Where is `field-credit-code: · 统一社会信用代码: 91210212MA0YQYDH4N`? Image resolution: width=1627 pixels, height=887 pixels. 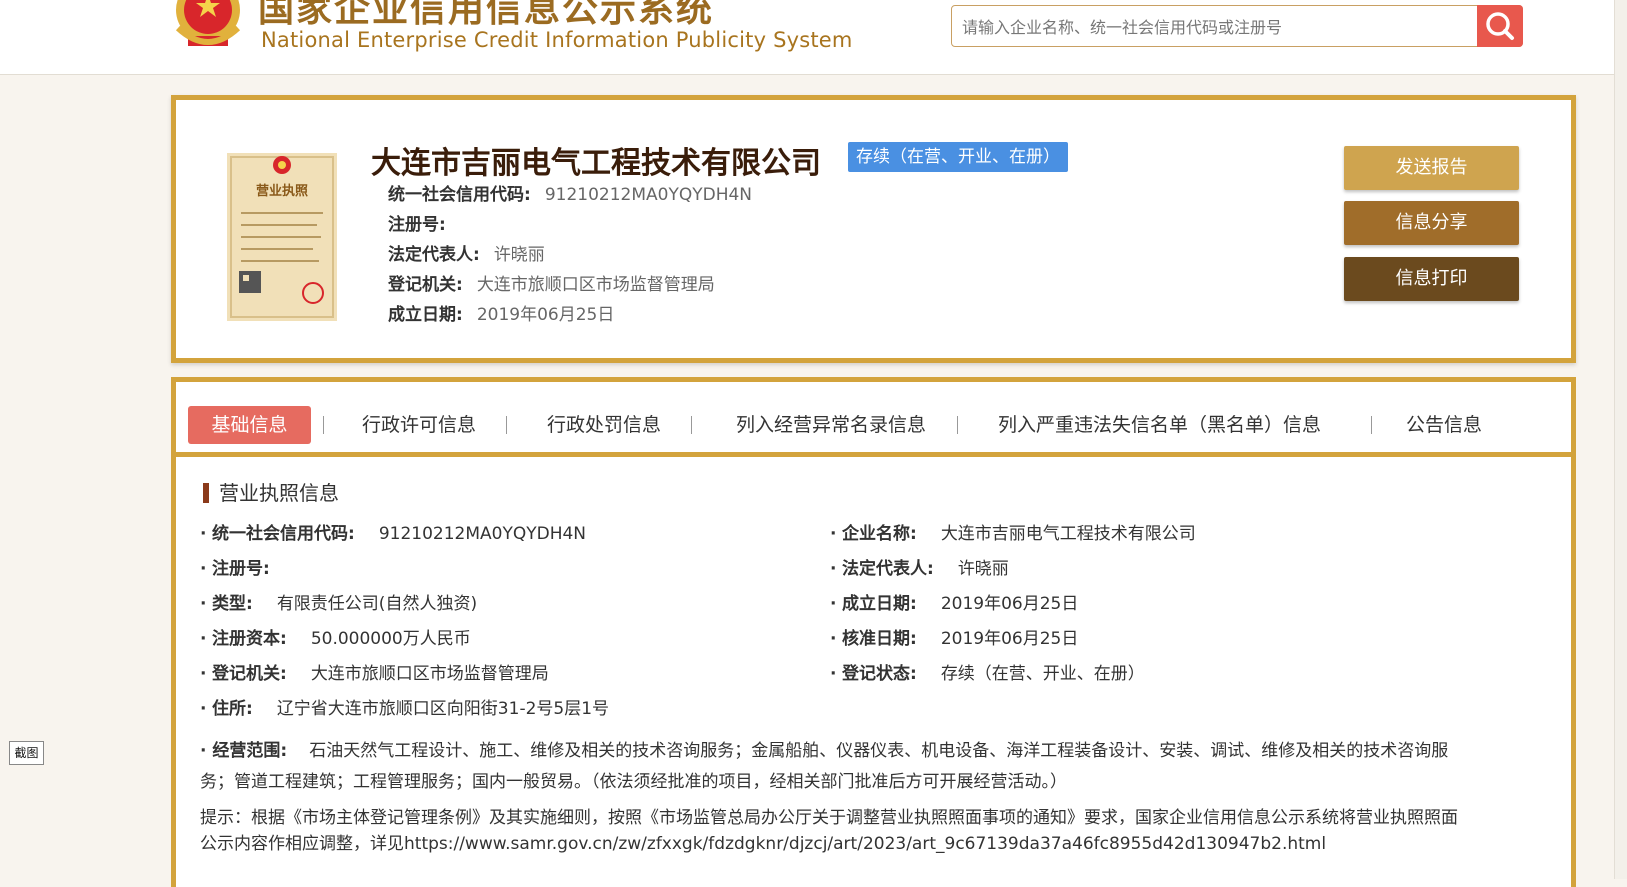 field-credit-code: · 统一社会信用代码: 91210212MA0YQYDH4N is located at coordinates (393, 534).